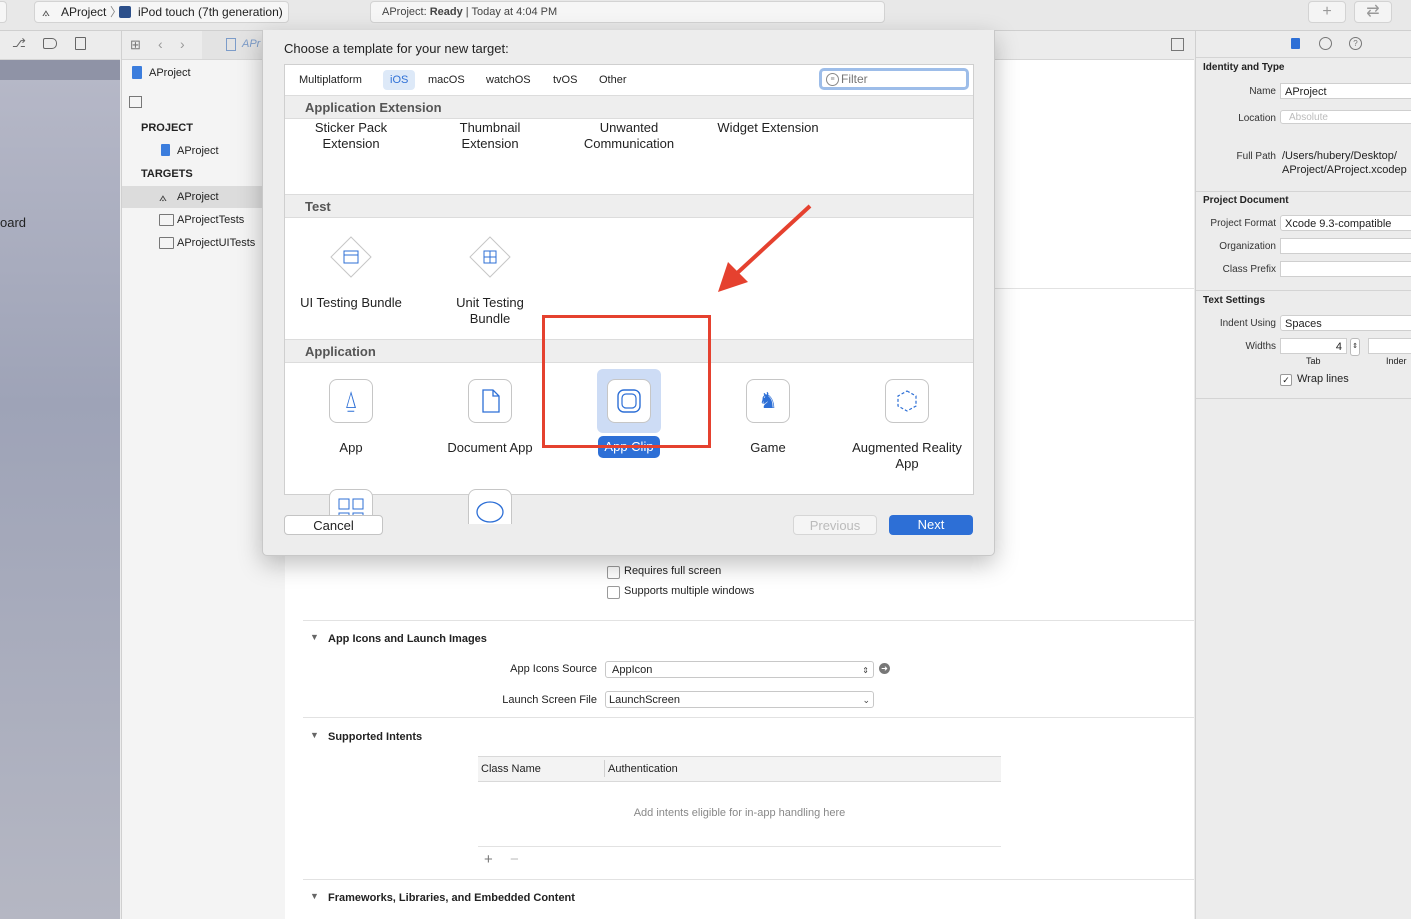  I want to click on help-icon: ?, so click(1355, 43).